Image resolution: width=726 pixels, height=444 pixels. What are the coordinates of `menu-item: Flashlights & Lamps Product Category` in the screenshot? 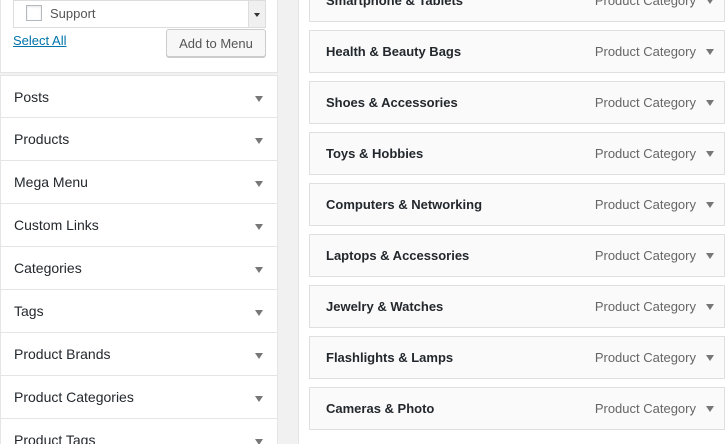 It's located at (517, 357).